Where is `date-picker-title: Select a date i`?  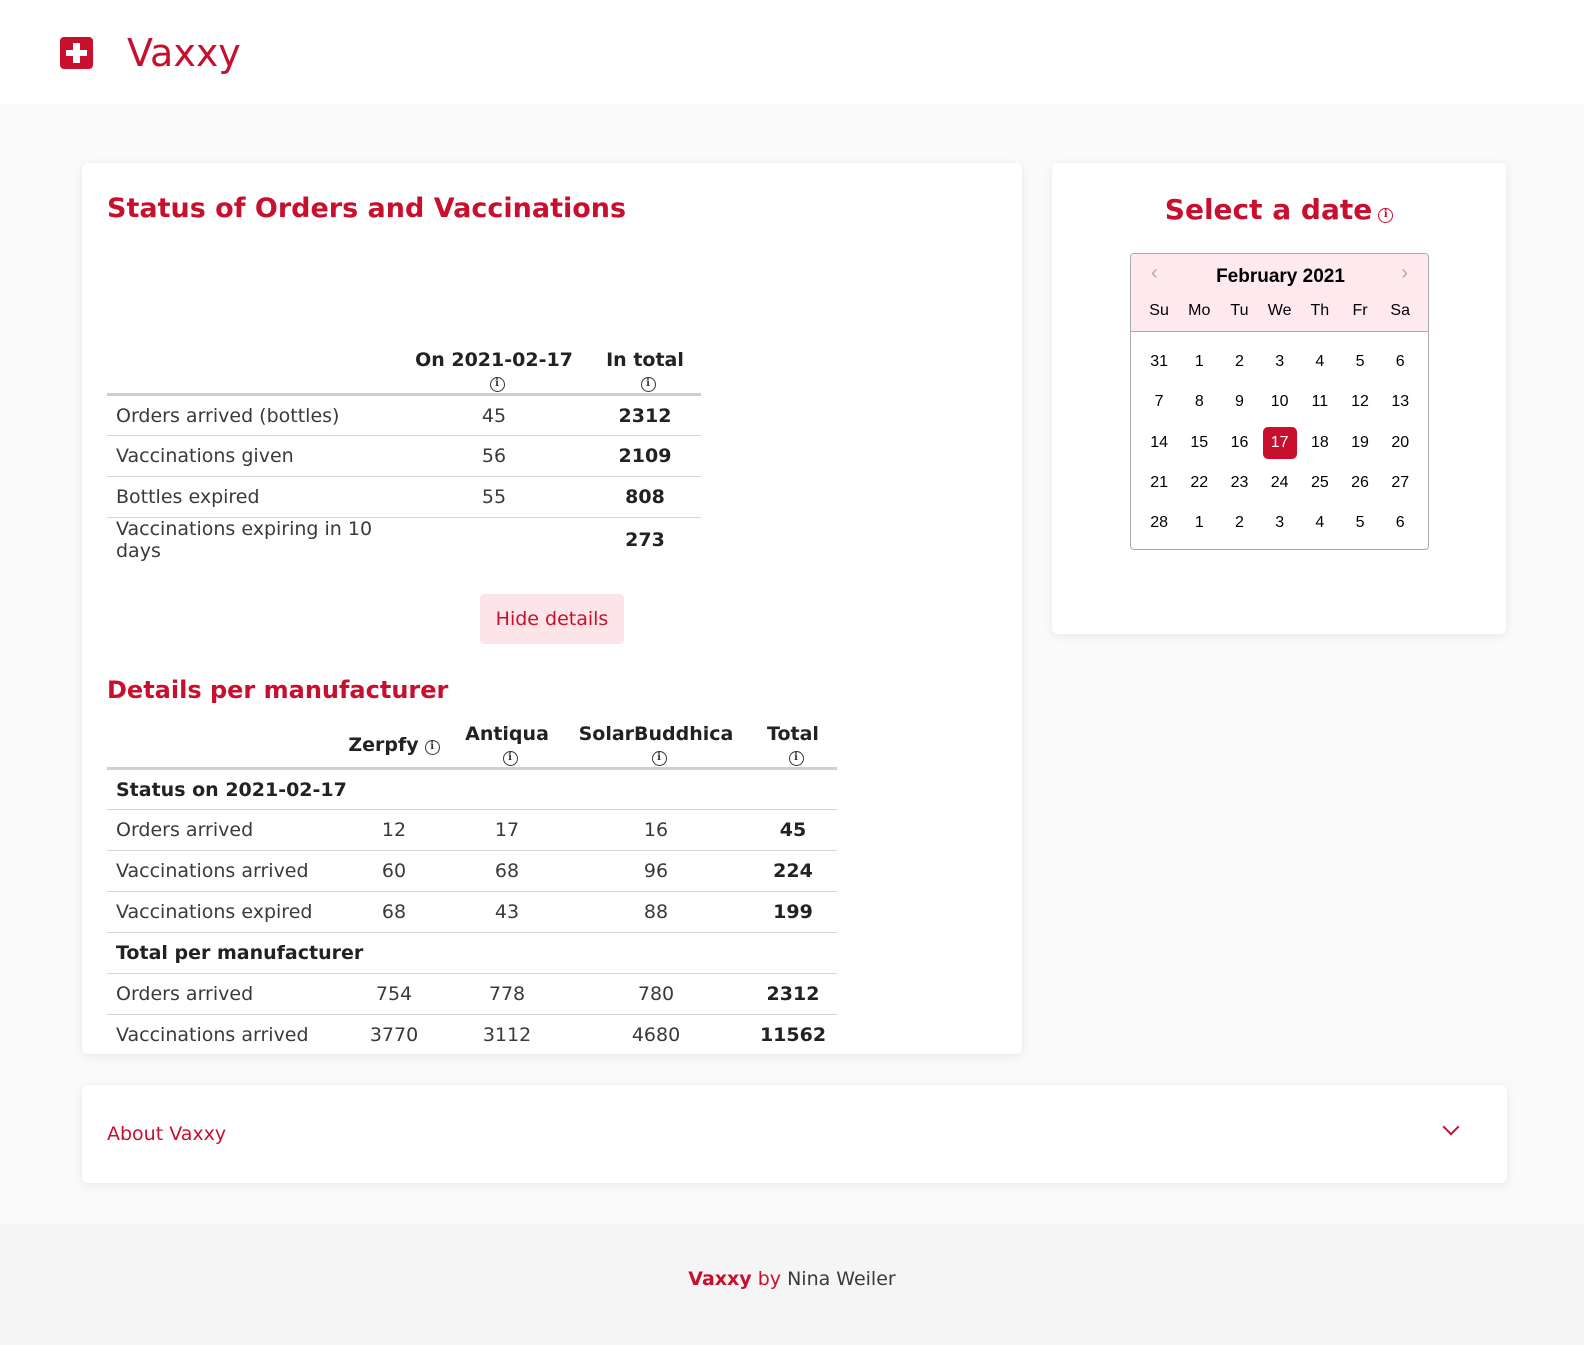
date-picker-title: Select a date i is located at coordinates (1279, 209).